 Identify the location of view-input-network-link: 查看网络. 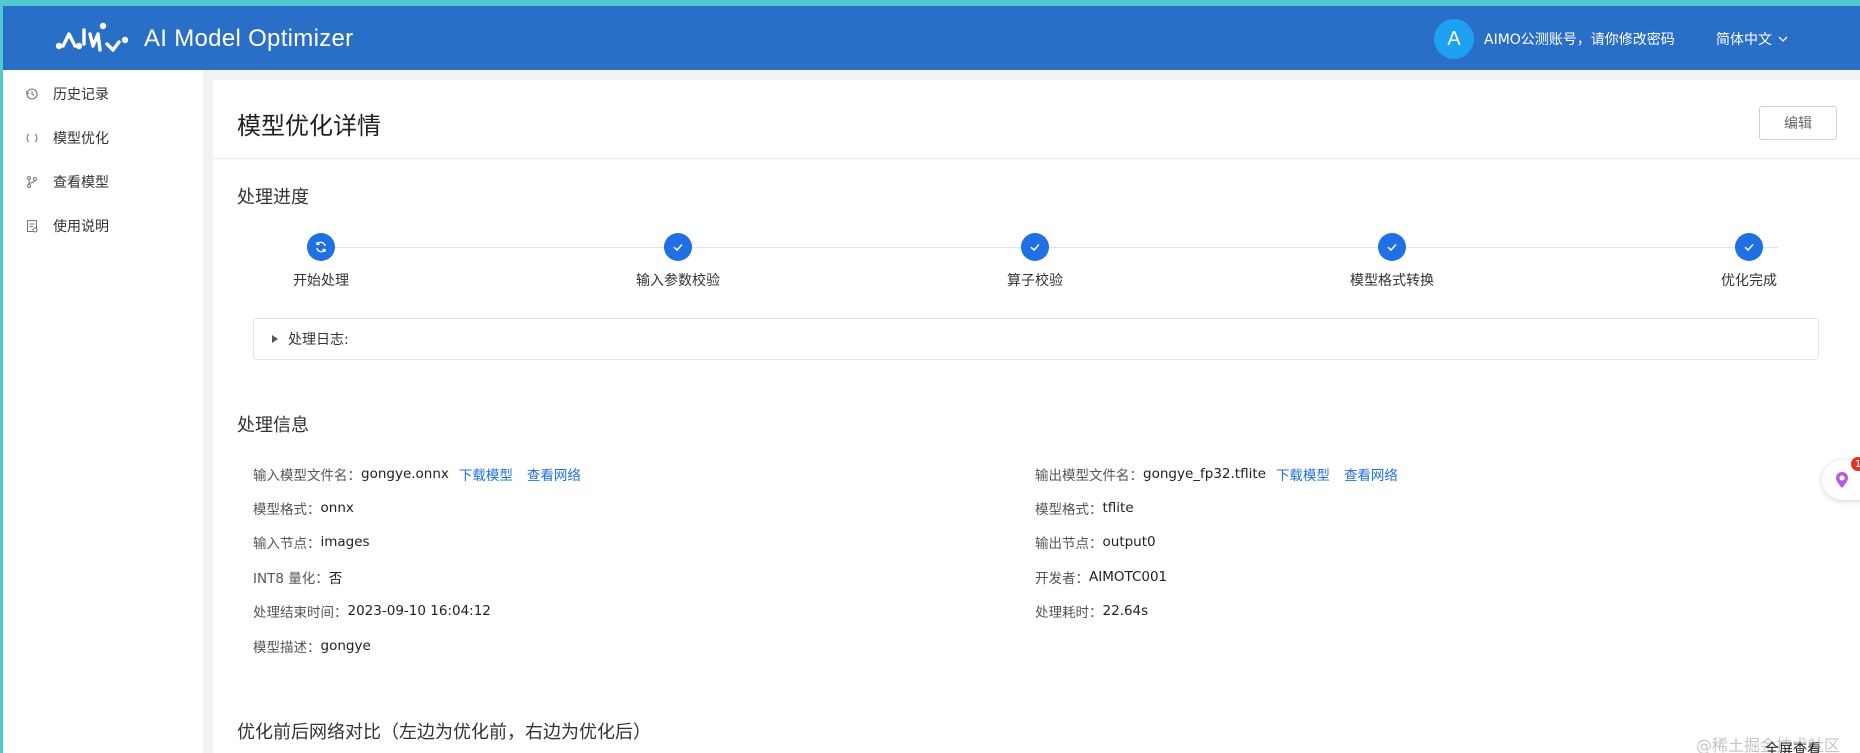
(554, 474).